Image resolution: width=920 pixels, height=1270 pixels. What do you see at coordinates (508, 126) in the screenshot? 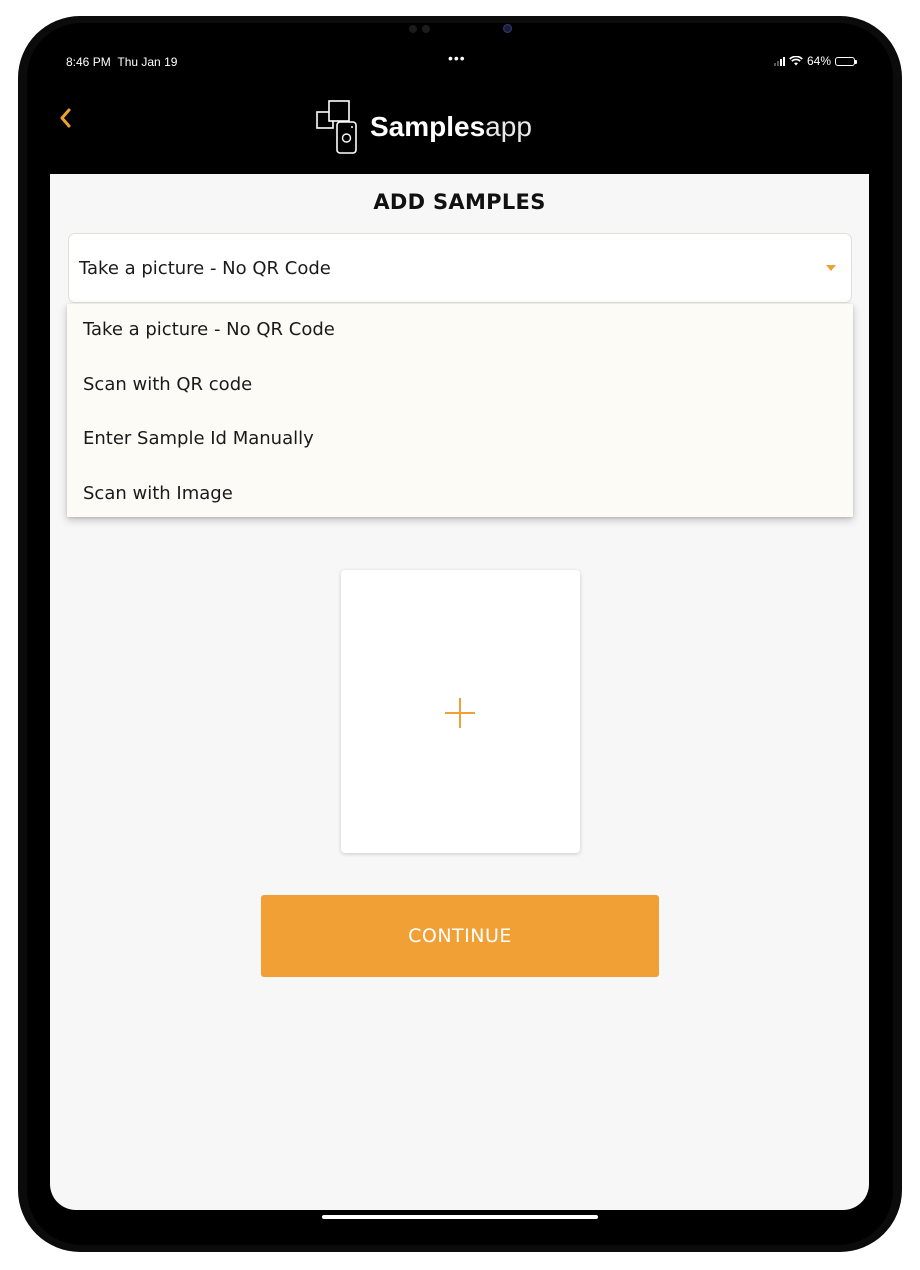
I see `app-name-light: app` at bounding box center [508, 126].